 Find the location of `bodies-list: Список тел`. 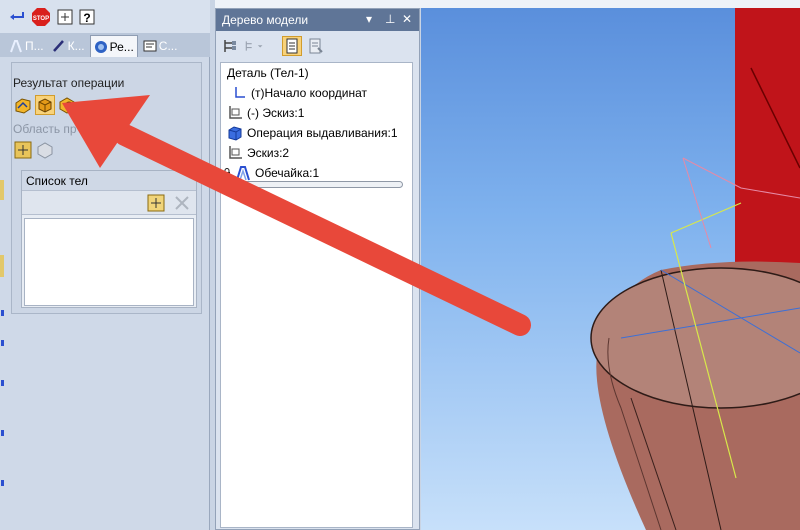

bodies-list: Список тел is located at coordinates (109, 239).